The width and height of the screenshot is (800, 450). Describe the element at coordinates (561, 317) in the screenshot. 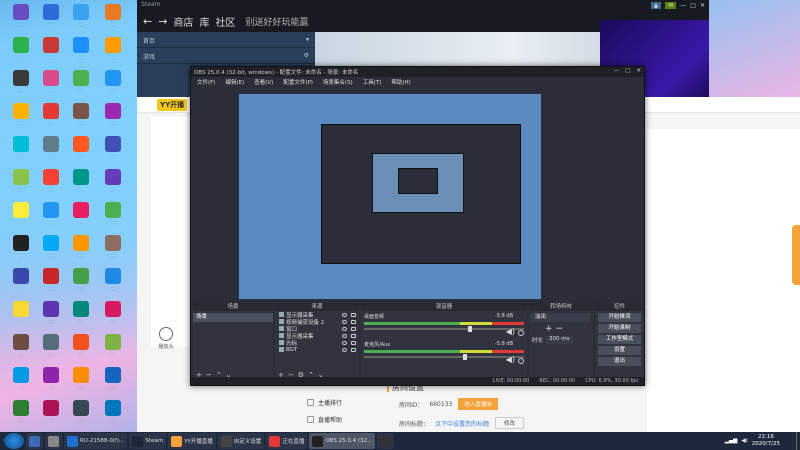

I see `transition-select: 淡出` at that location.